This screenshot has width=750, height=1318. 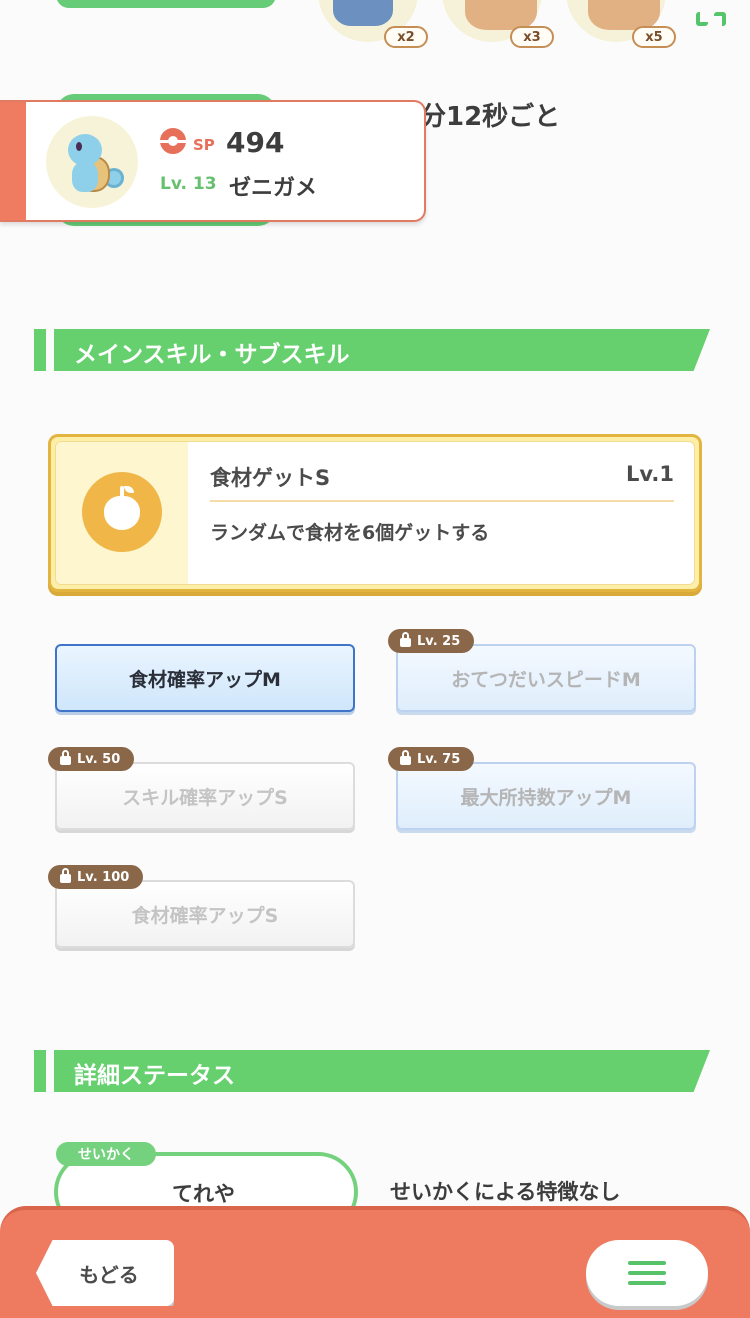 I want to click on nature-tag: せいかく, so click(x=106, y=1154).